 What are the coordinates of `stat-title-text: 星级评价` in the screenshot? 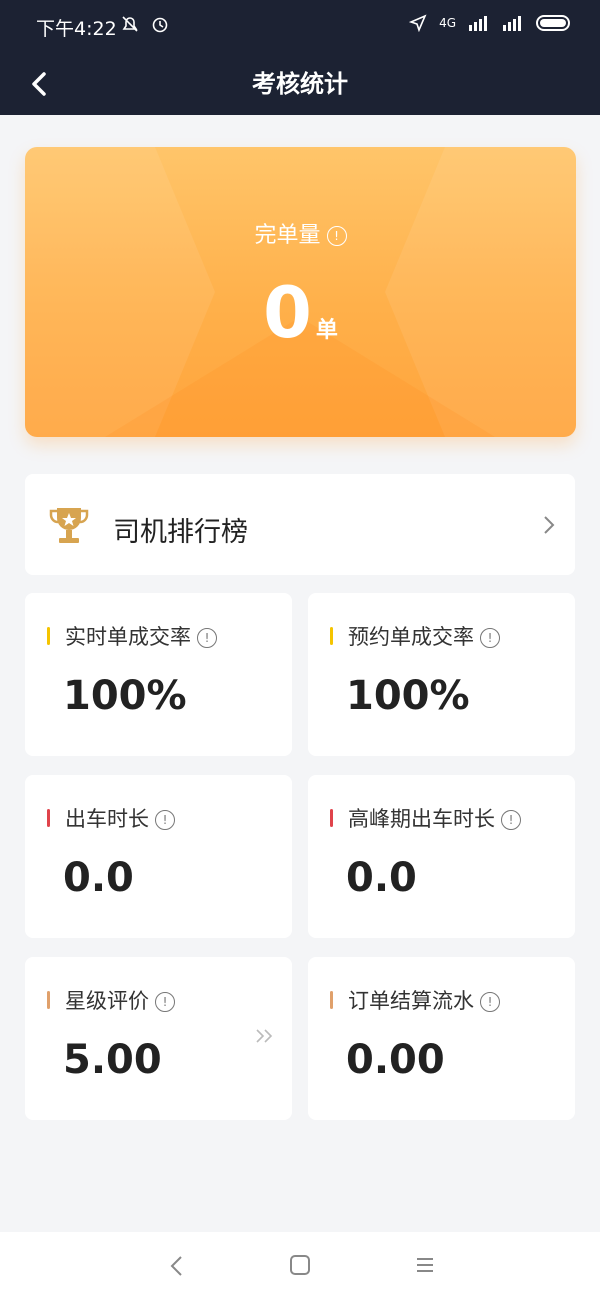 It's located at (107, 1001).